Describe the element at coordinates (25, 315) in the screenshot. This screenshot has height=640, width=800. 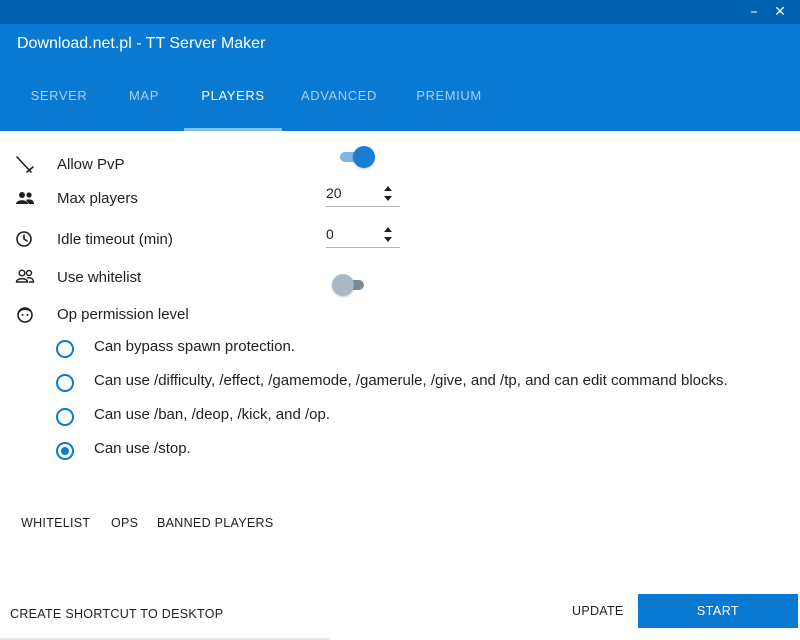
I see `face-icon` at that location.